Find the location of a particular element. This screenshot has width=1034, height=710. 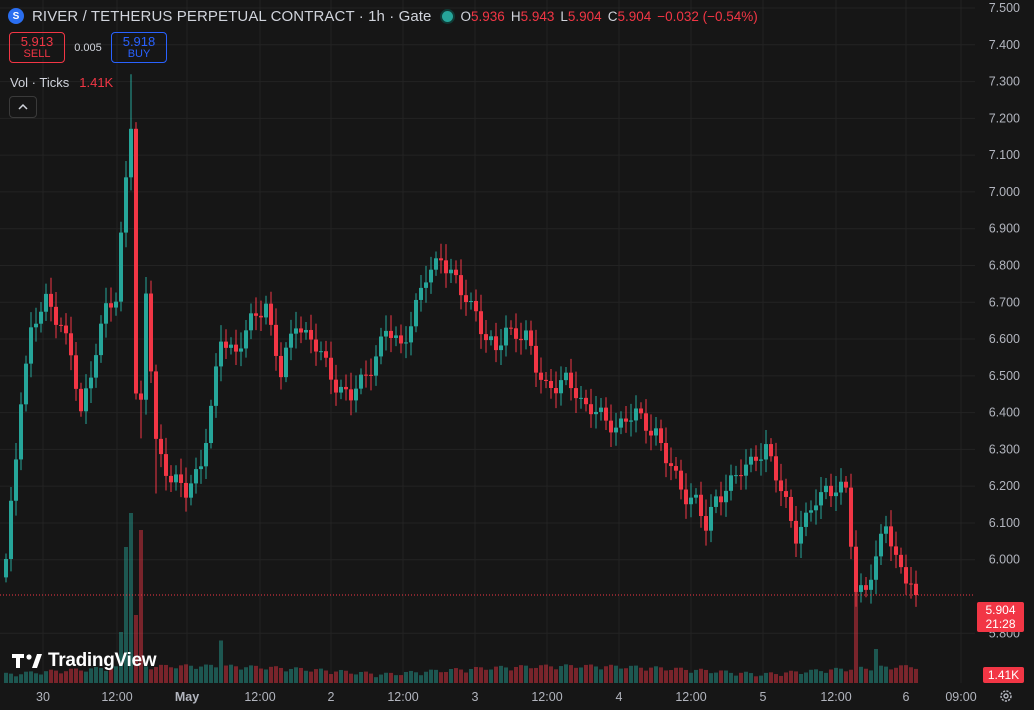

close-label: C is located at coordinates (612, 16).